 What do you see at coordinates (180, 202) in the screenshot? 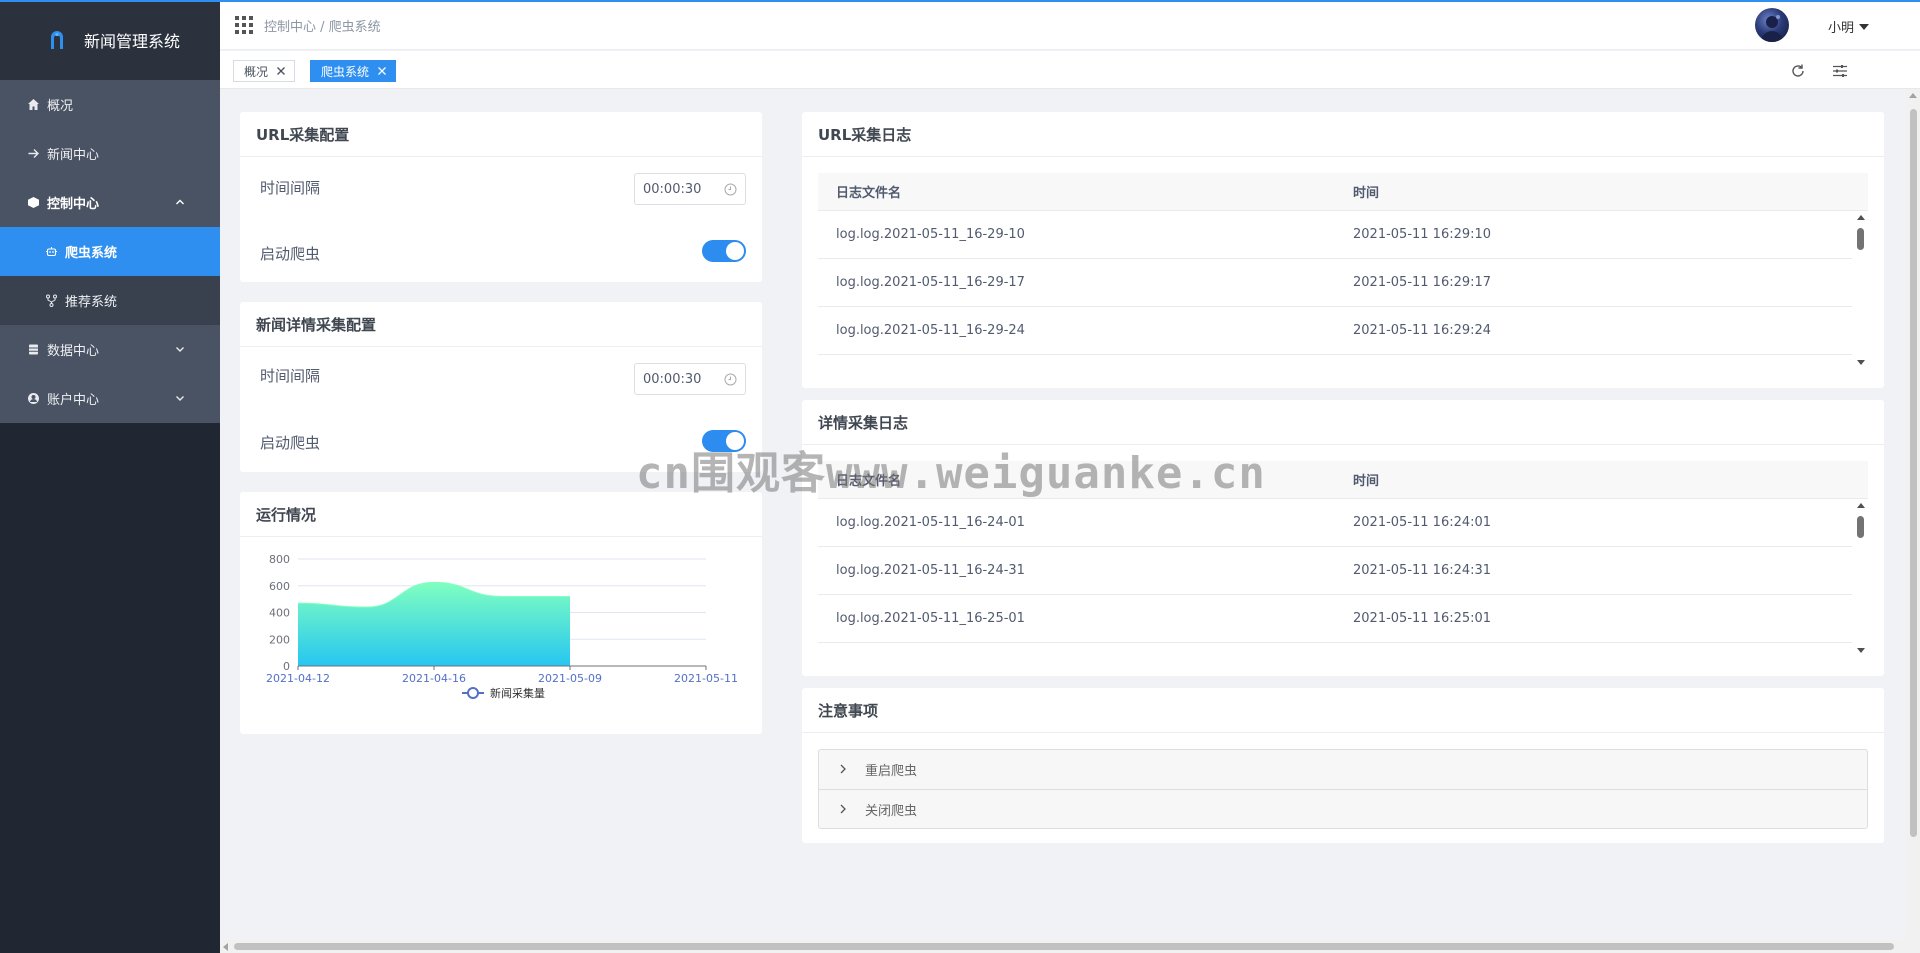
I see `chevron-up-icon` at bounding box center [180, 202].